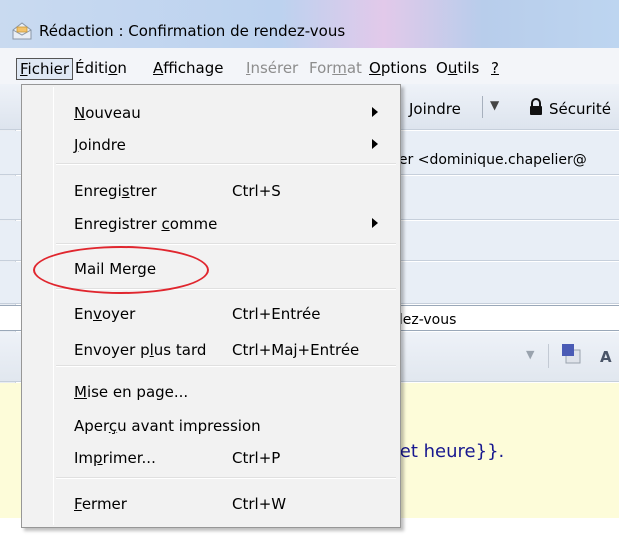 The width and height of the screenshot is (619, 540). Describe the element at coordinates (435, 109) in the screenshot. I see `attach-button: Joindre` at that location.